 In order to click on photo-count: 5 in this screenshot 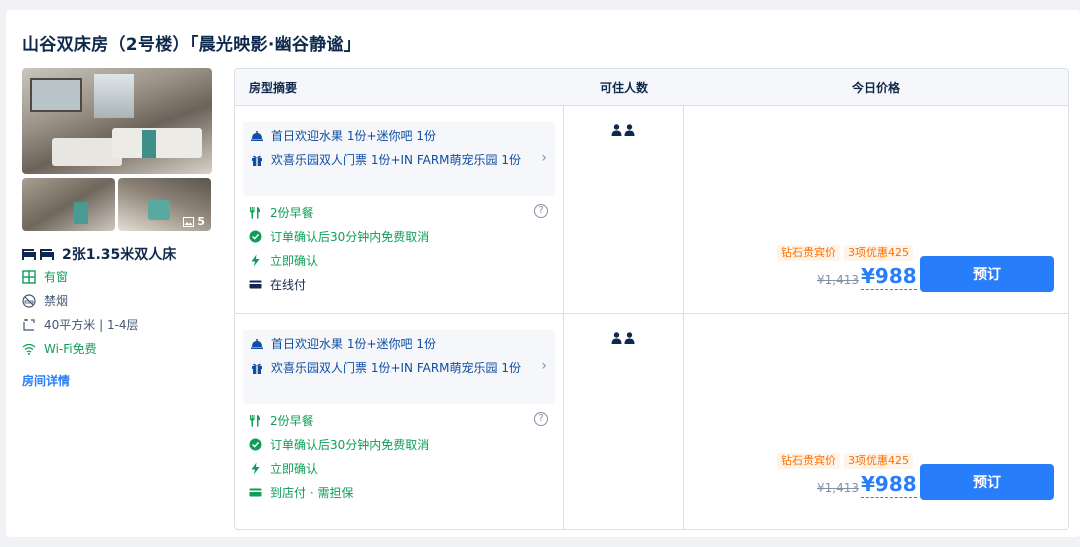, I will do `click(194, 221)`.